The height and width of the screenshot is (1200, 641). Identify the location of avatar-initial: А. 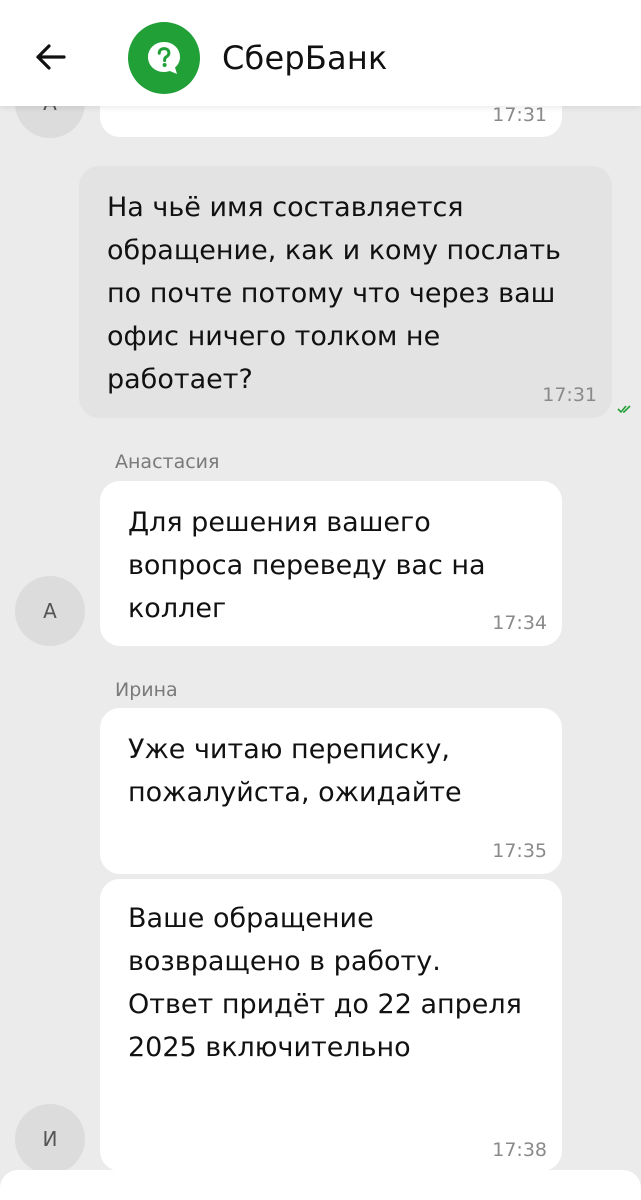
(50, 611).